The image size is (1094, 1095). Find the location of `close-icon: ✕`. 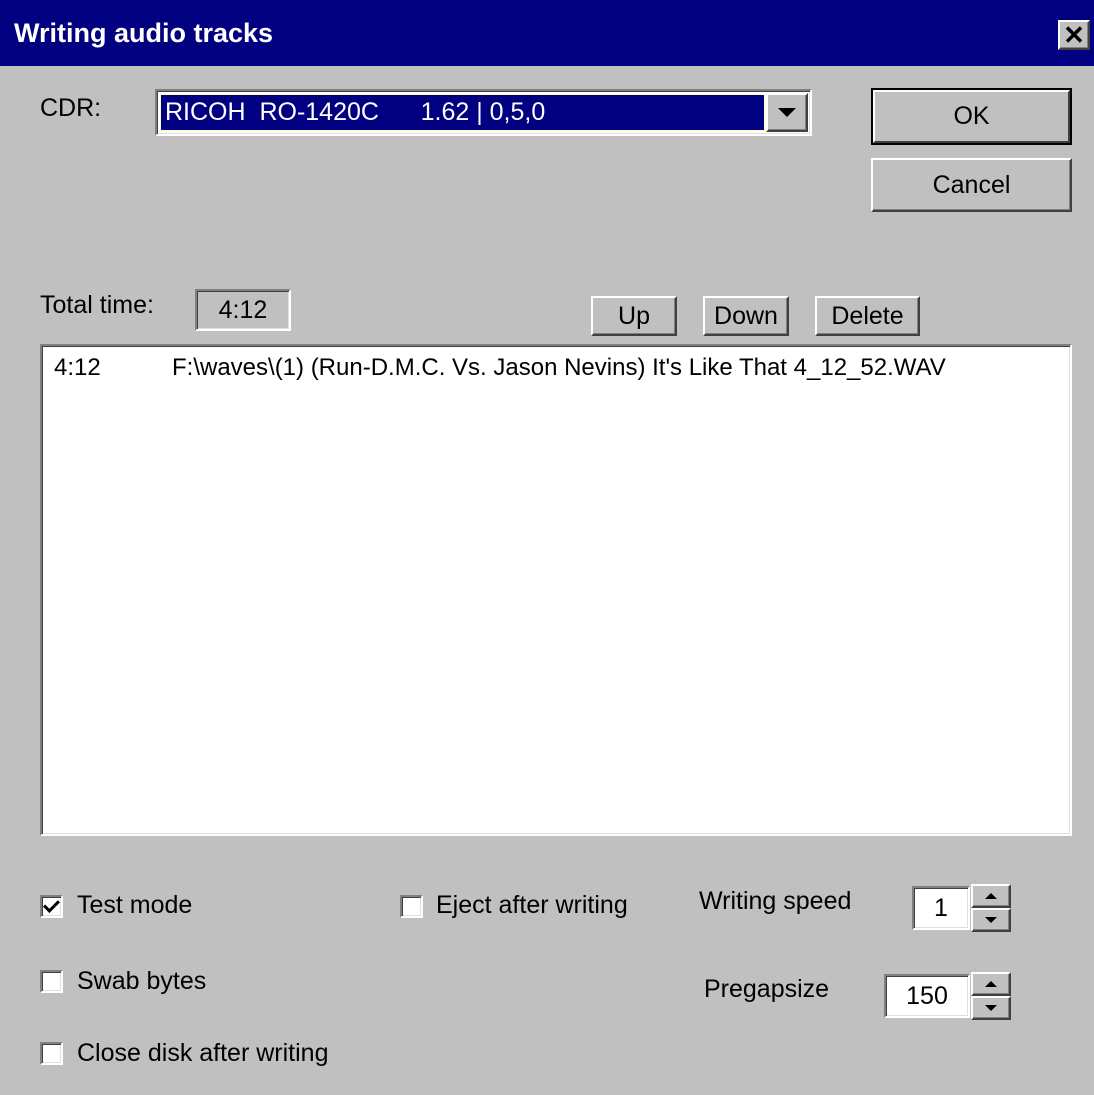

close-icon: ✕ is located at coordinates (1074, 35).